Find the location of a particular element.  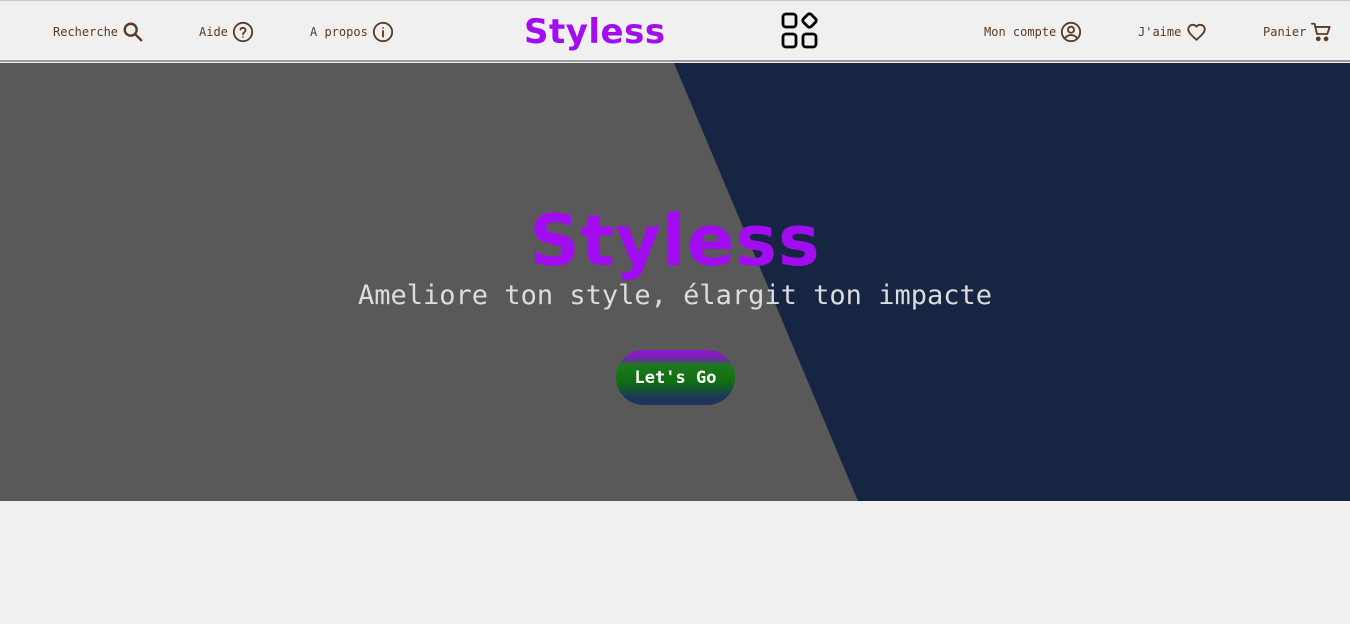

account-label: Mon compte is located at coordinates (1020, 32).